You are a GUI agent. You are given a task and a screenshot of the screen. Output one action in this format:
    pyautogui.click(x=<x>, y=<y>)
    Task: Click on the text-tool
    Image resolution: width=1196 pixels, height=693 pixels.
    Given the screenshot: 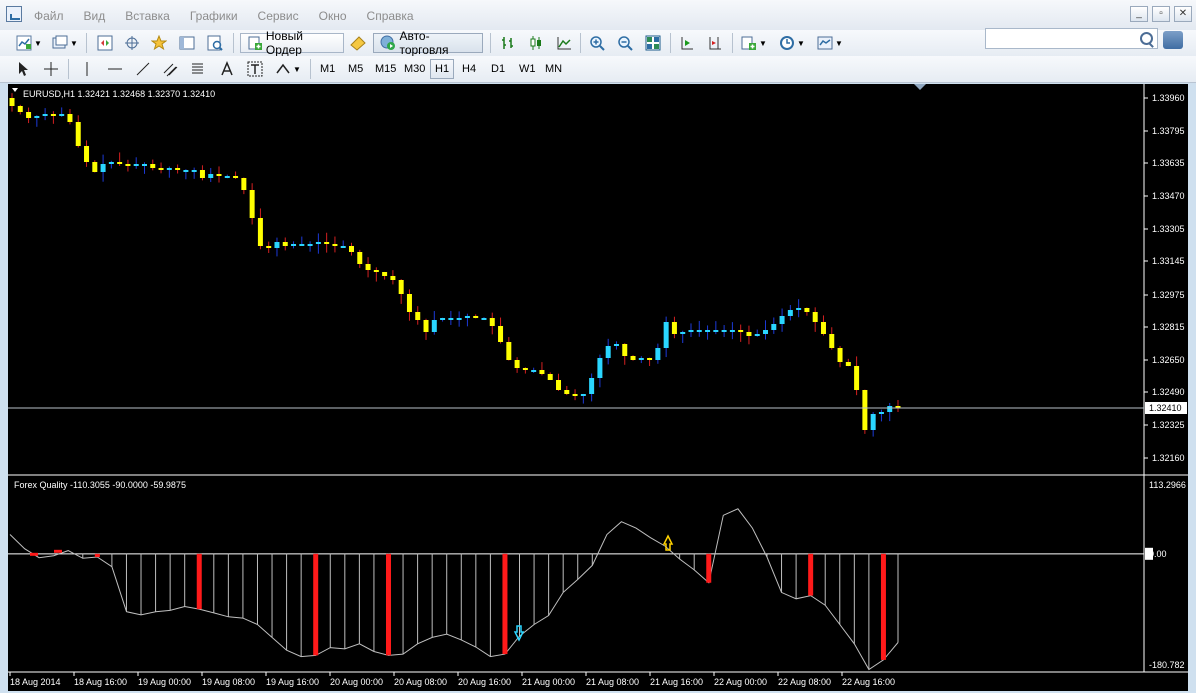 What is the action you would take?
    pyautogui.click(x=227, y=69)
    